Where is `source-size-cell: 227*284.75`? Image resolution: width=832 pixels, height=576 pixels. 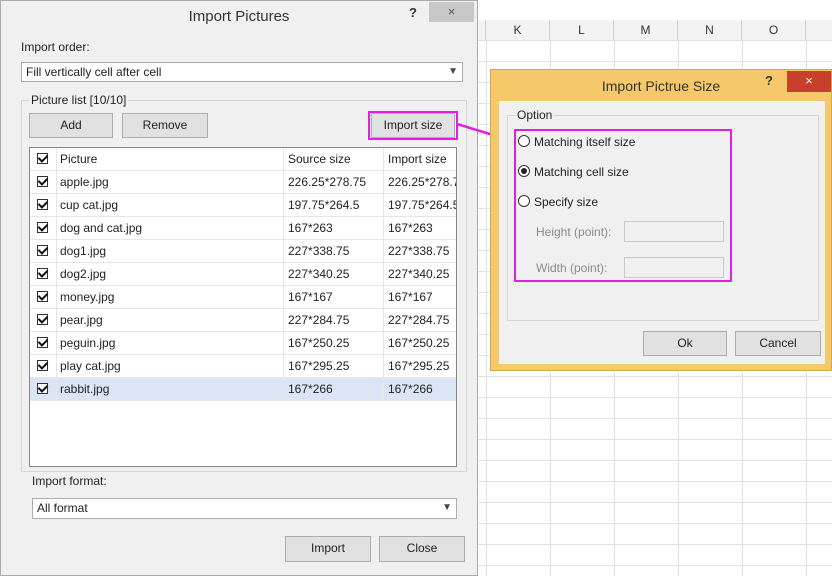
source-size-cell: 227*284.75 is located at coordinates (334, 320).